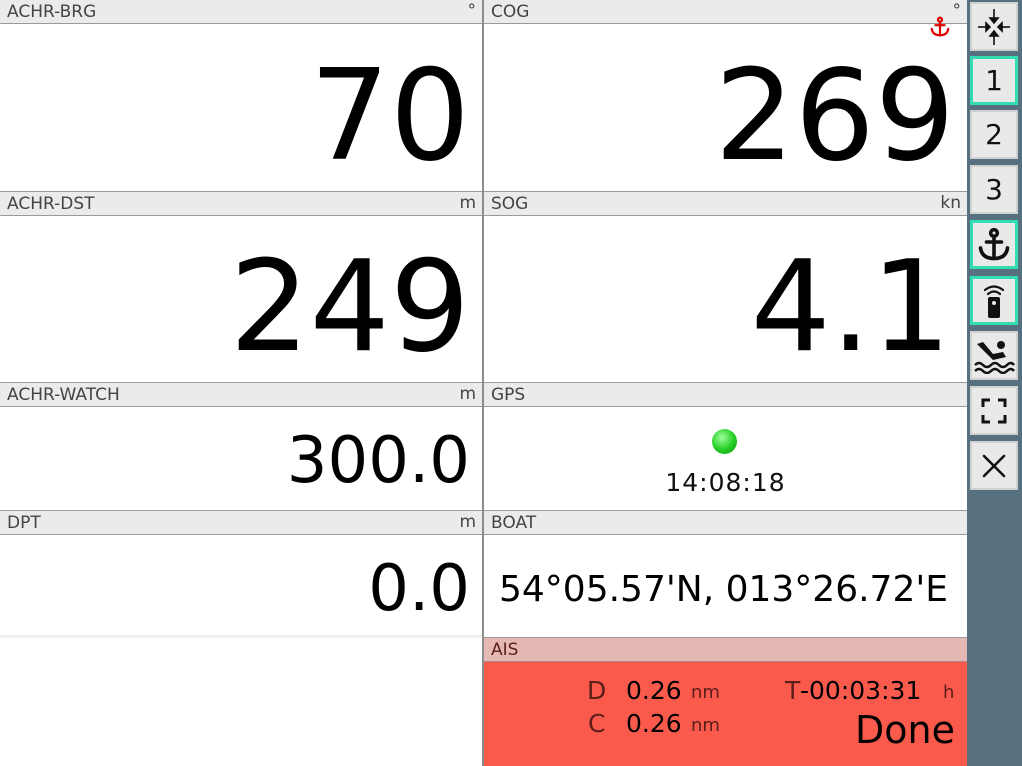 This screenshot has width=1022, height=766. What do you see at coordinates (483, 383) in the screenshot?
I see `column-divider` at bounding box center [483, 383].